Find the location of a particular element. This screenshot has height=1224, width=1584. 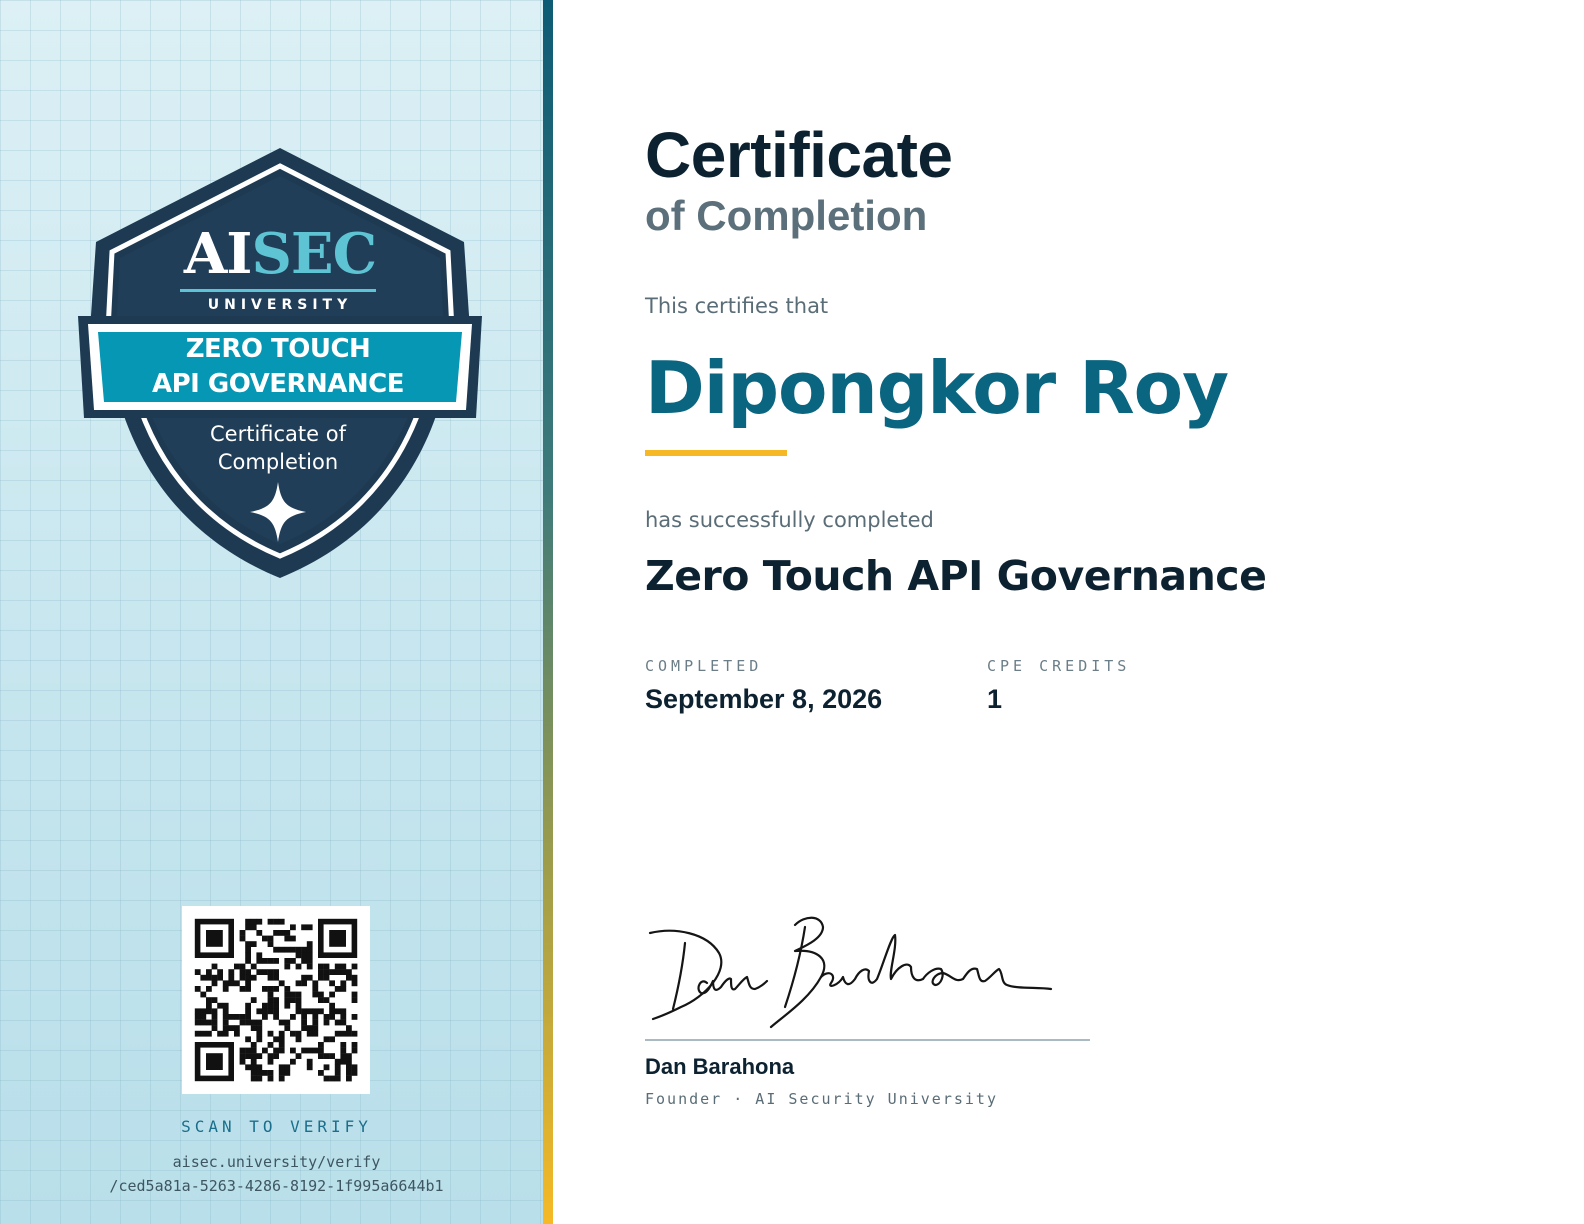

gradient-divider is located at coordinates (548, 612).